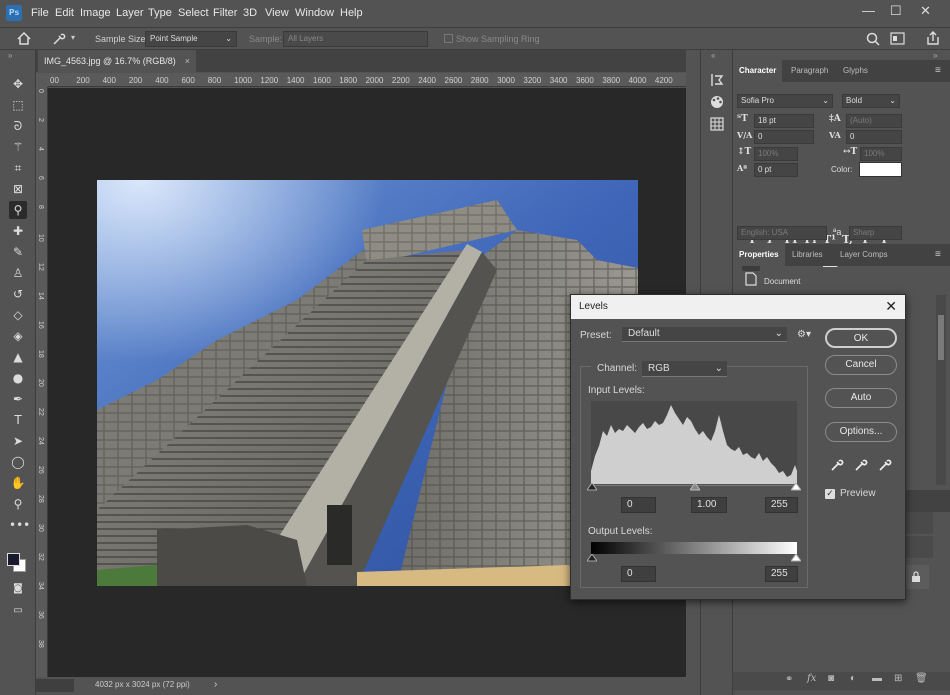 This screenshot has height=695, width=950. What do you see at coordinates (695, 487) in the screenshot?
I see `input-gamma-slider` at bounding box center [695, 487].